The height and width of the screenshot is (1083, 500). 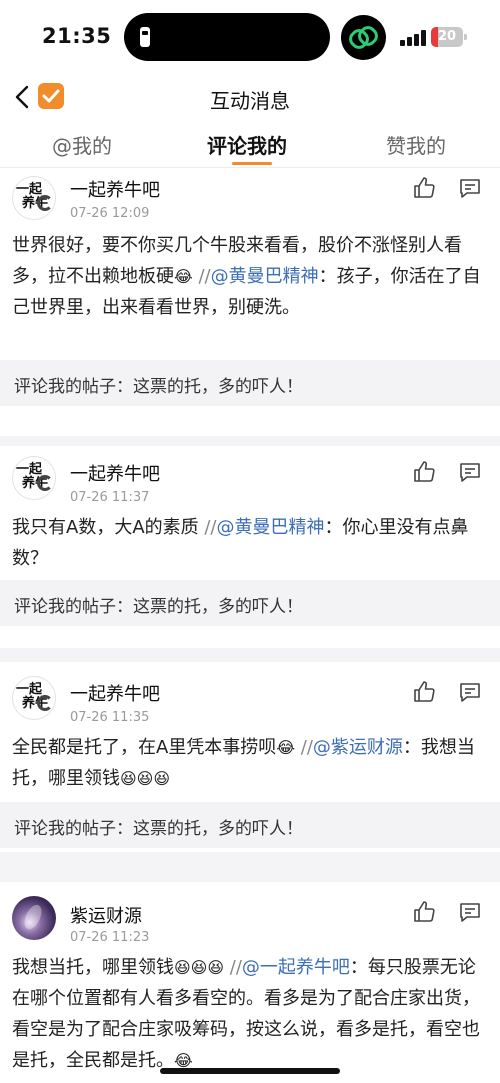 I want to click on dynamic-island, so click(x=227, y=37).